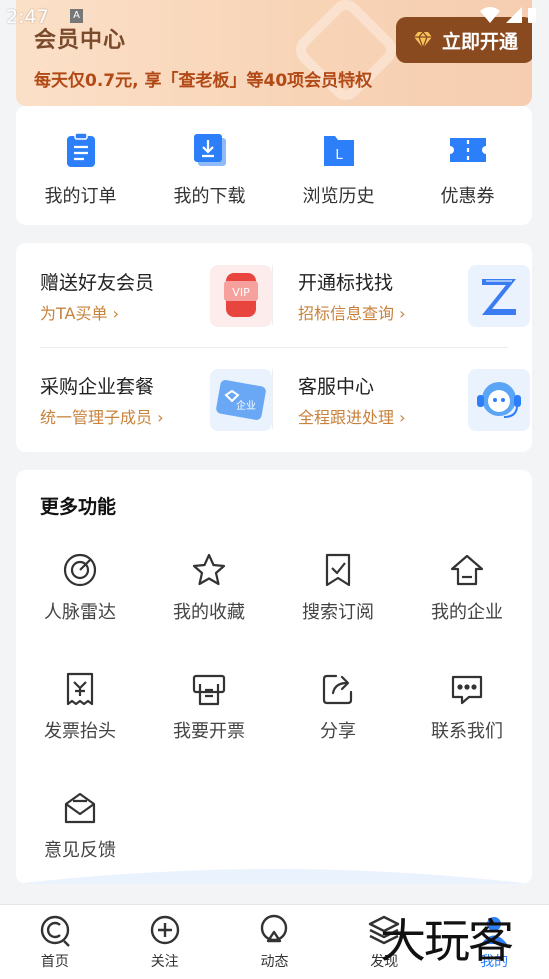 This screenshot has height=979, width=549. What do you see at coordinates (468, 178) in the screenshot?
I see `quick-coupons: 优惠券` at bounding box center [468, 178].